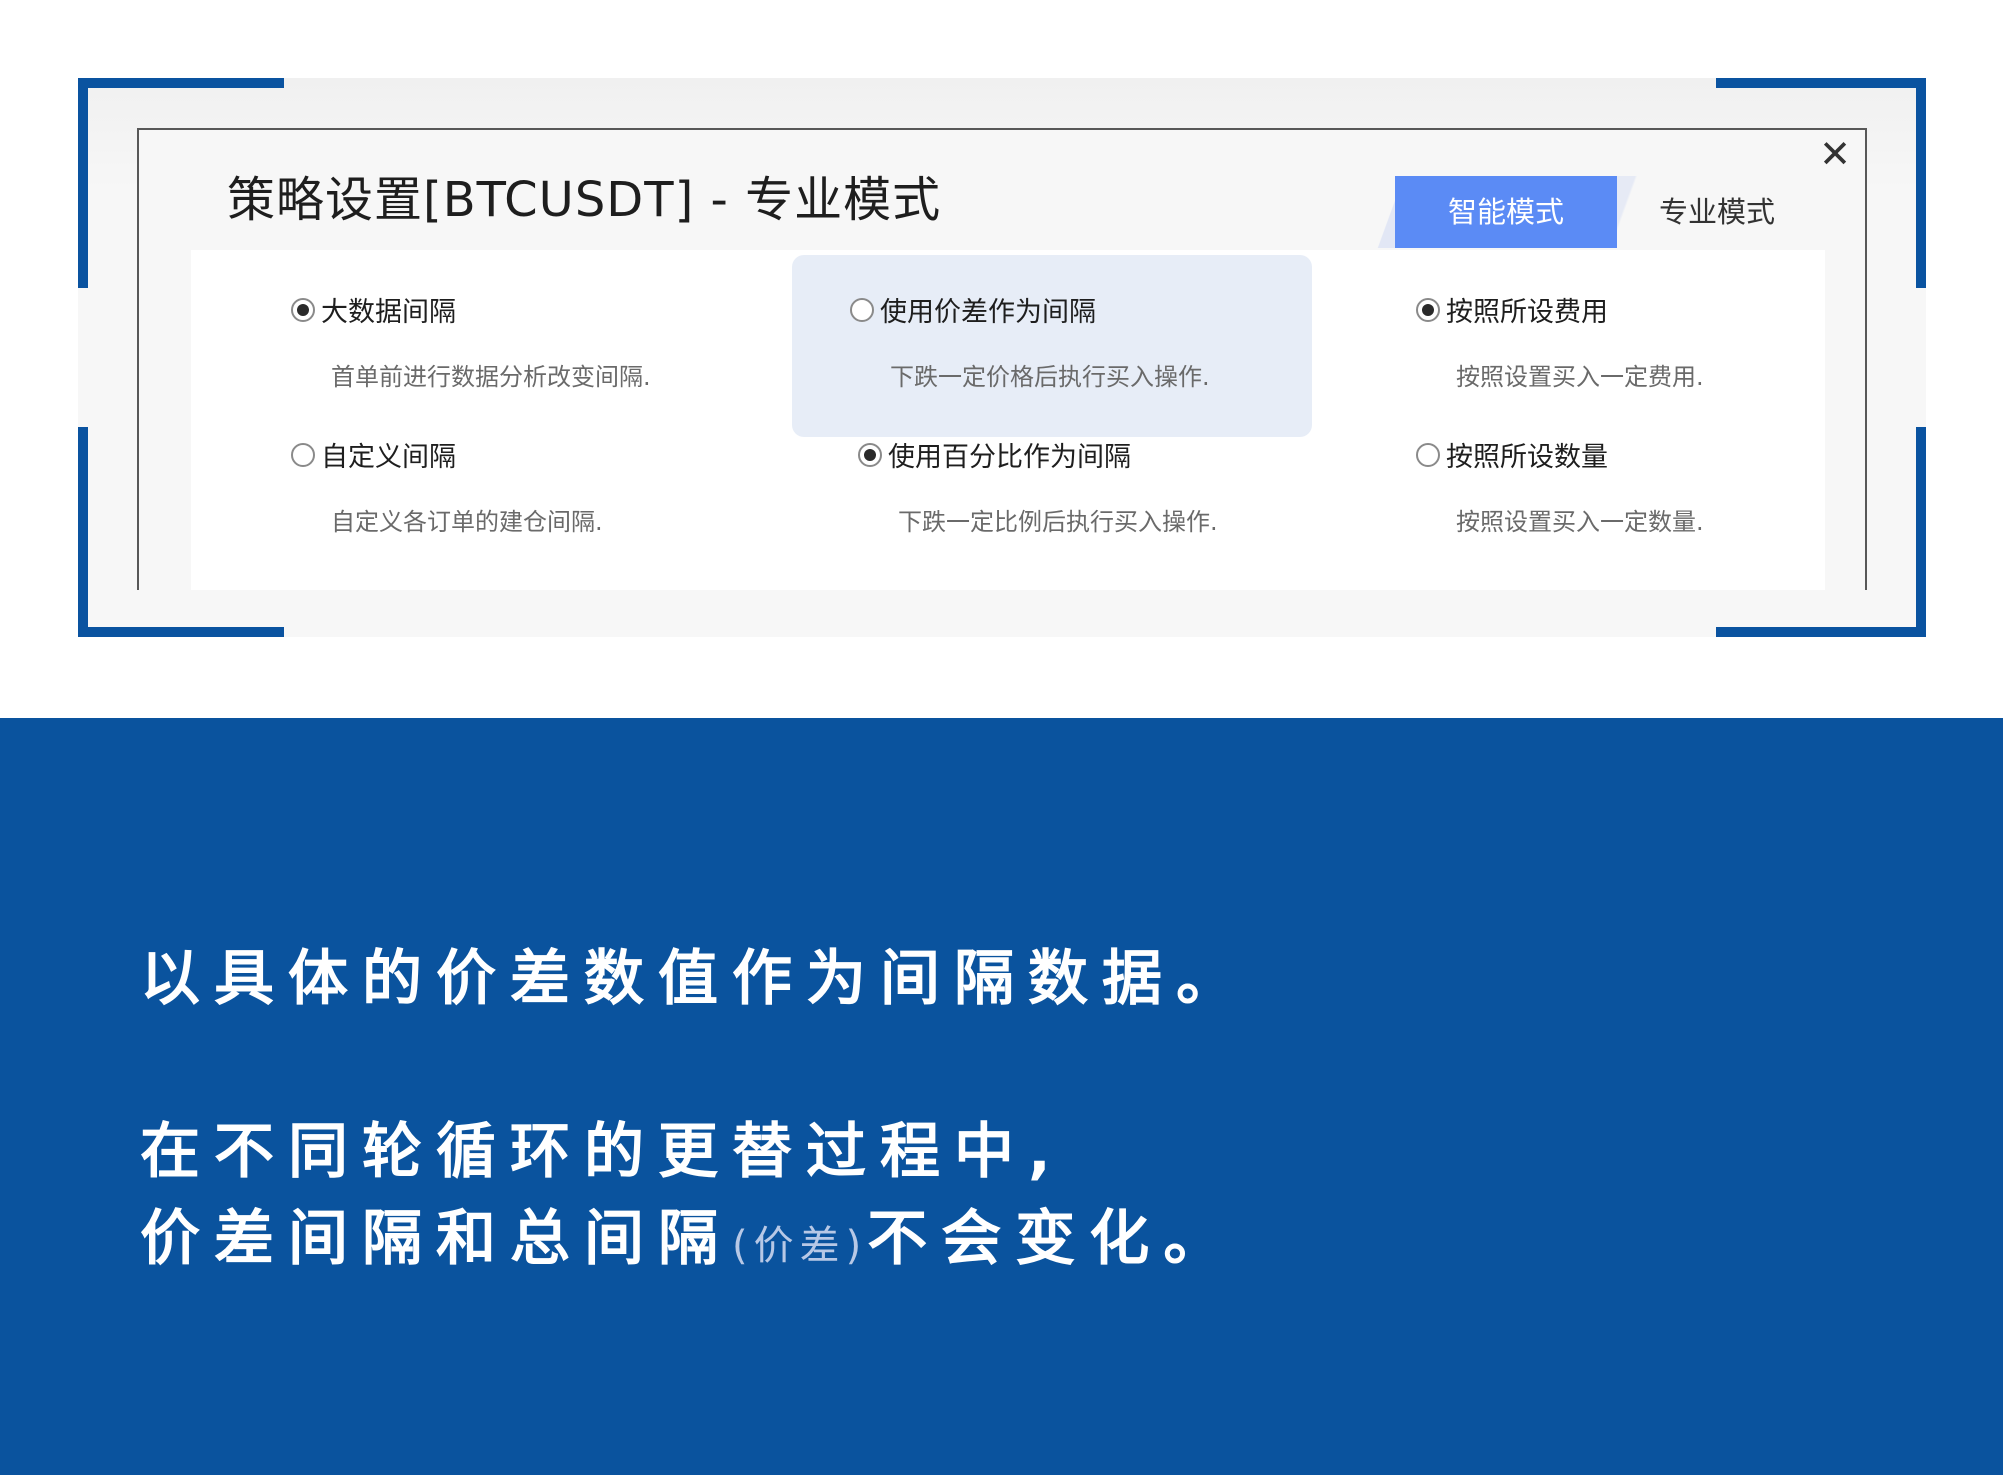 The height and width of the screenshot is (1475, 2003). What do you see at coordinates (1052, 1239) in the screenshot?
I see `caption-line-3-end: 不会变化。` at bounding box center [1052, 1239].